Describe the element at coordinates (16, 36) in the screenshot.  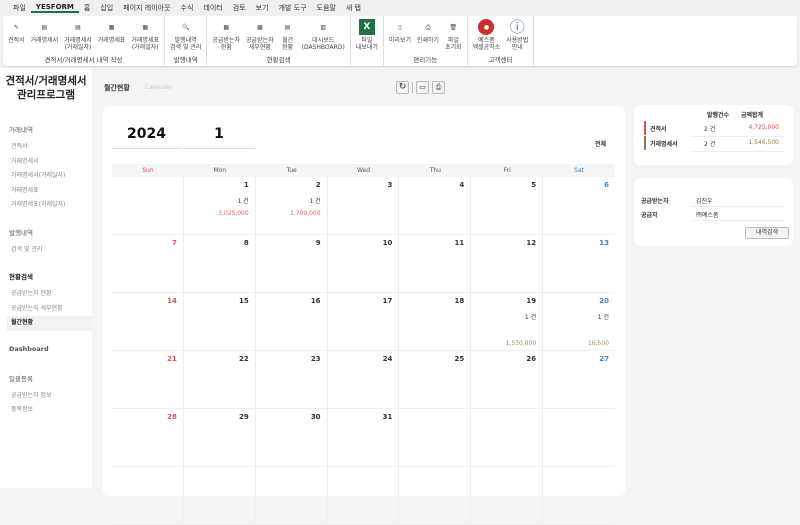
I see `ribbon-button: ✎ 견적서` at that location.